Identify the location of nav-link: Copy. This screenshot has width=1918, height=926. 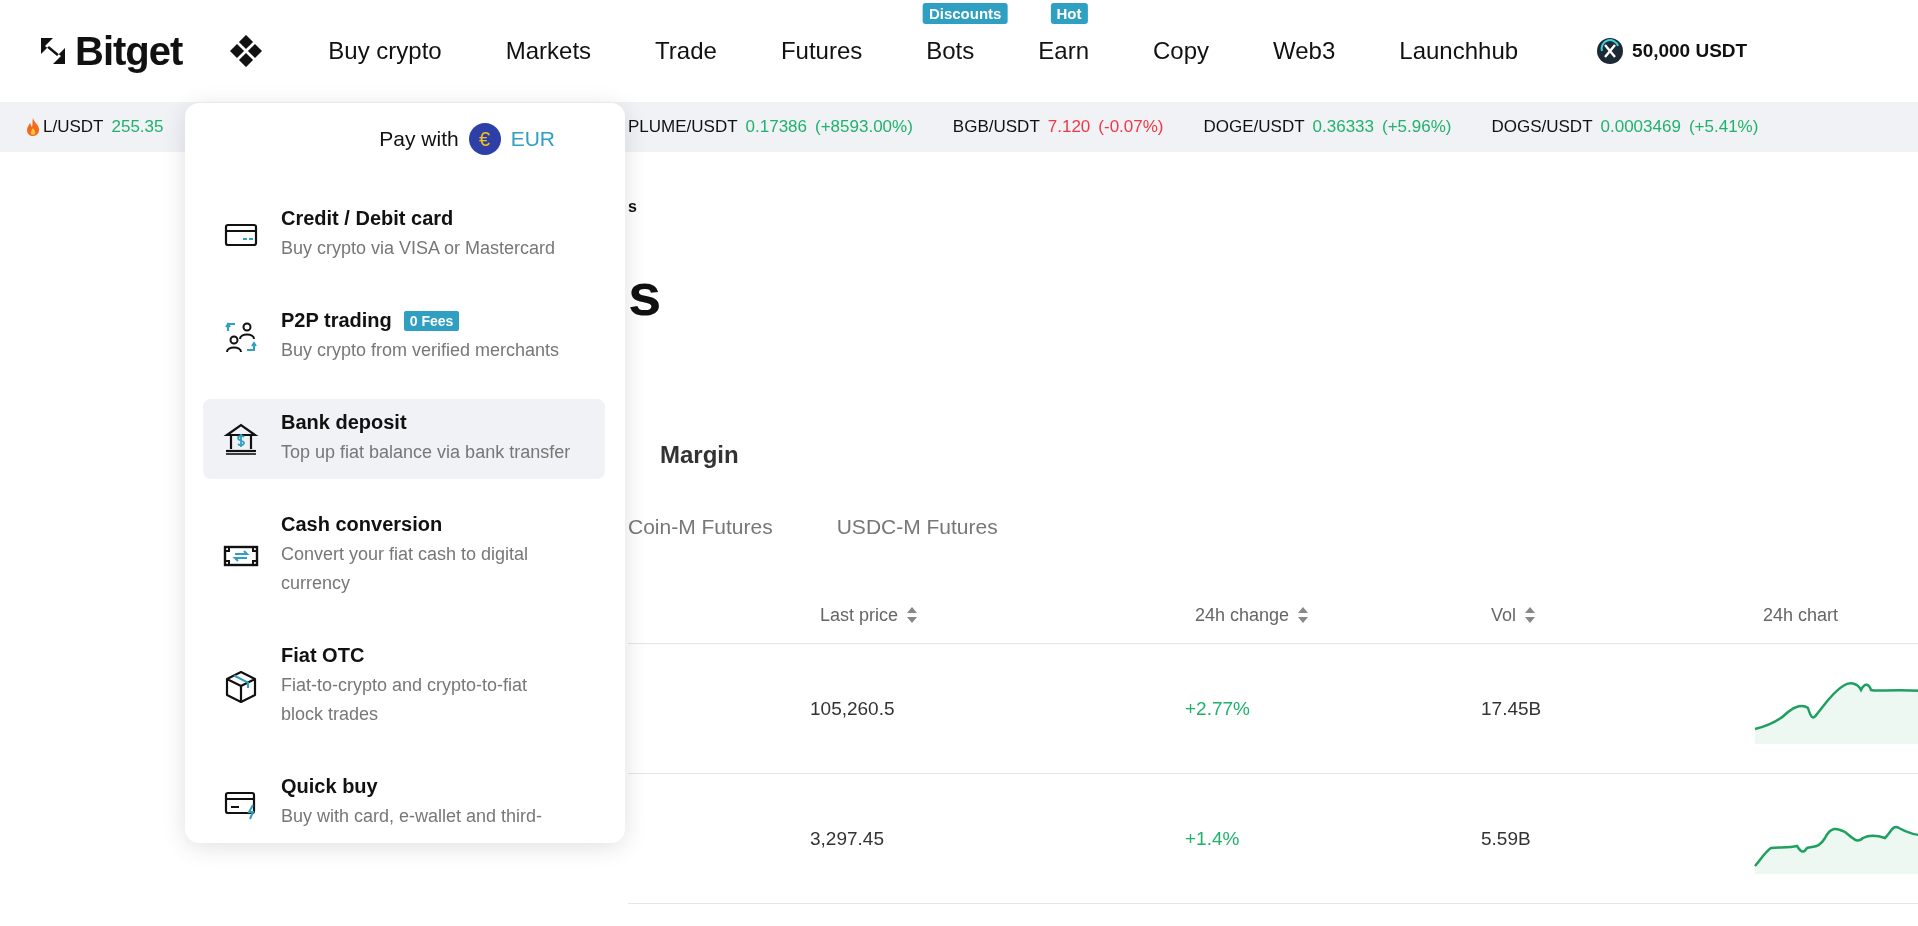
(1181, 50).